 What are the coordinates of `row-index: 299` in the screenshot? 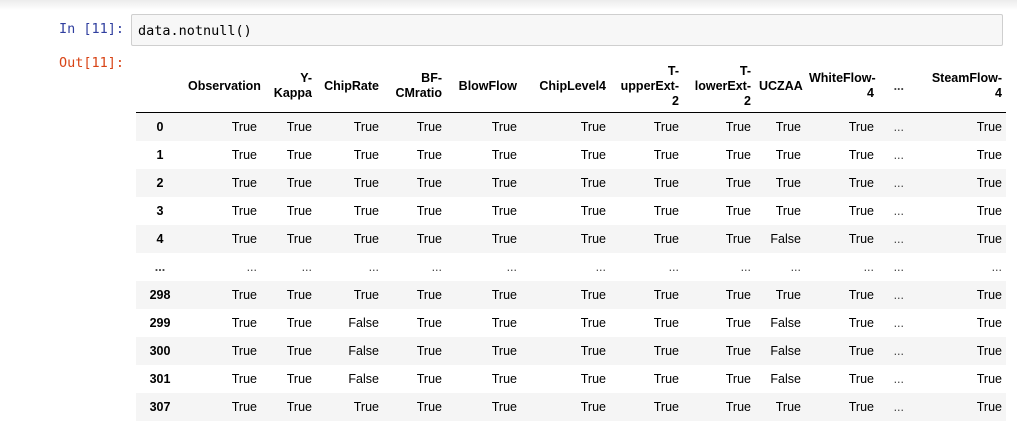 It's located at (160, 323).